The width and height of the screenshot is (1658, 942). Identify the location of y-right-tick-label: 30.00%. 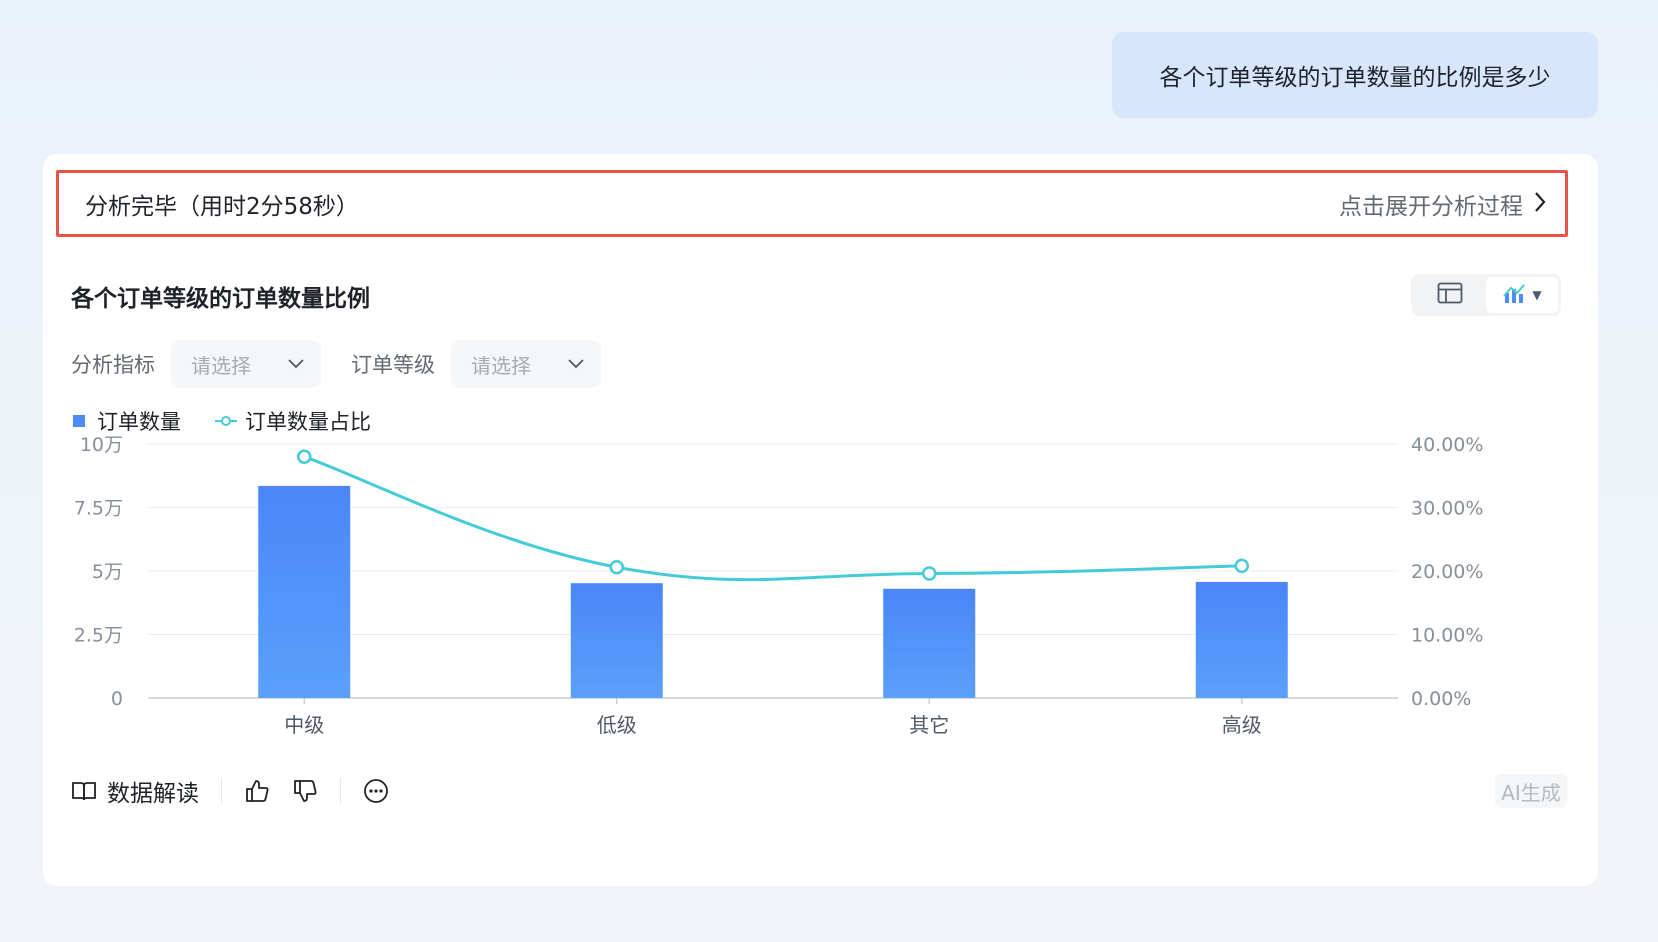
(1447, 509).